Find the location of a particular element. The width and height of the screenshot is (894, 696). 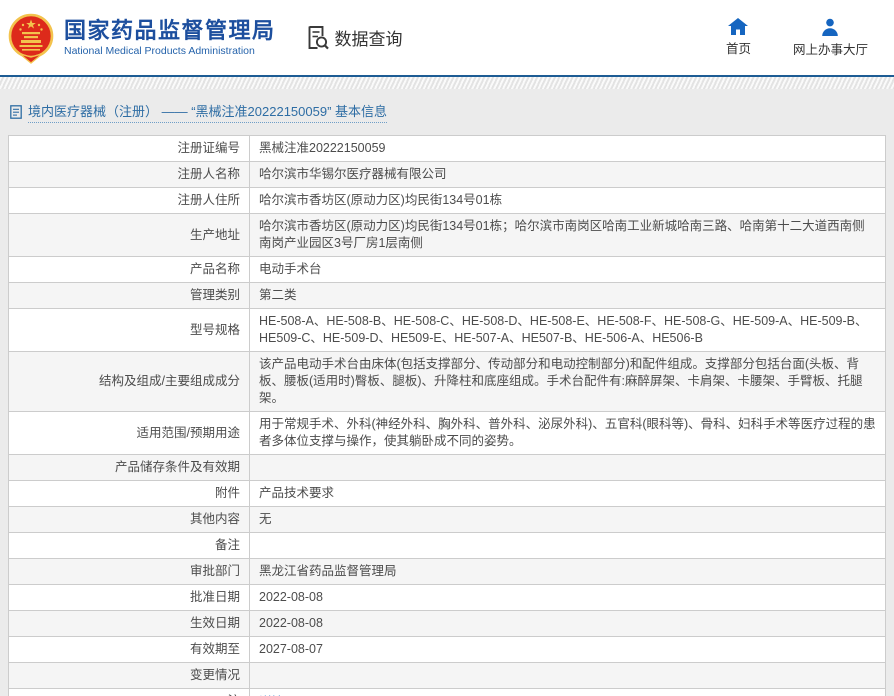

row-label-cell: 适用范围/预期用途 is located at coordinates (129, 433).